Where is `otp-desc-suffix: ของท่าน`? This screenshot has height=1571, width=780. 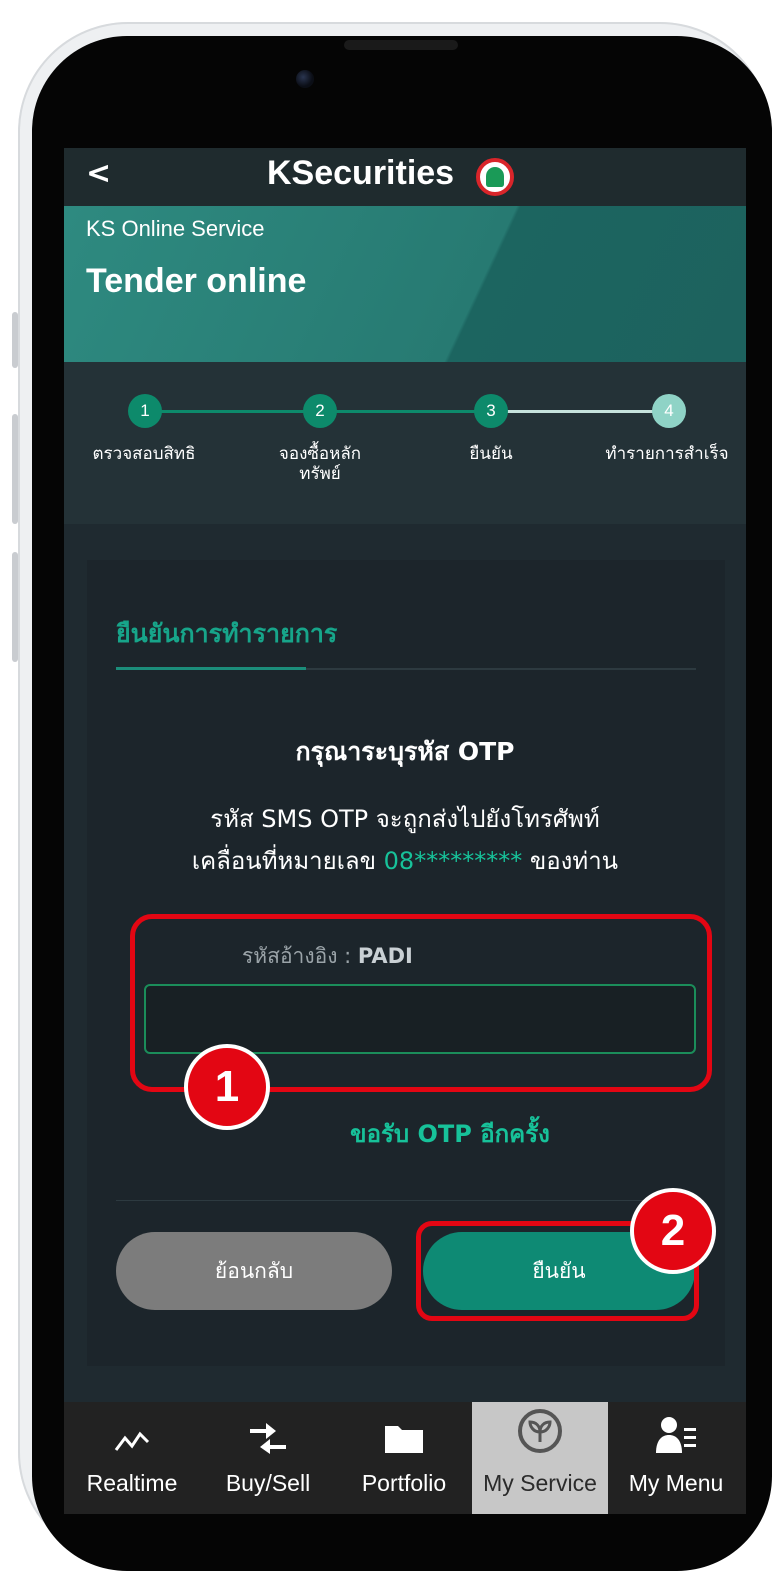 otp-desc-suffix: ของท่าน is located at coordinates (574, 861).